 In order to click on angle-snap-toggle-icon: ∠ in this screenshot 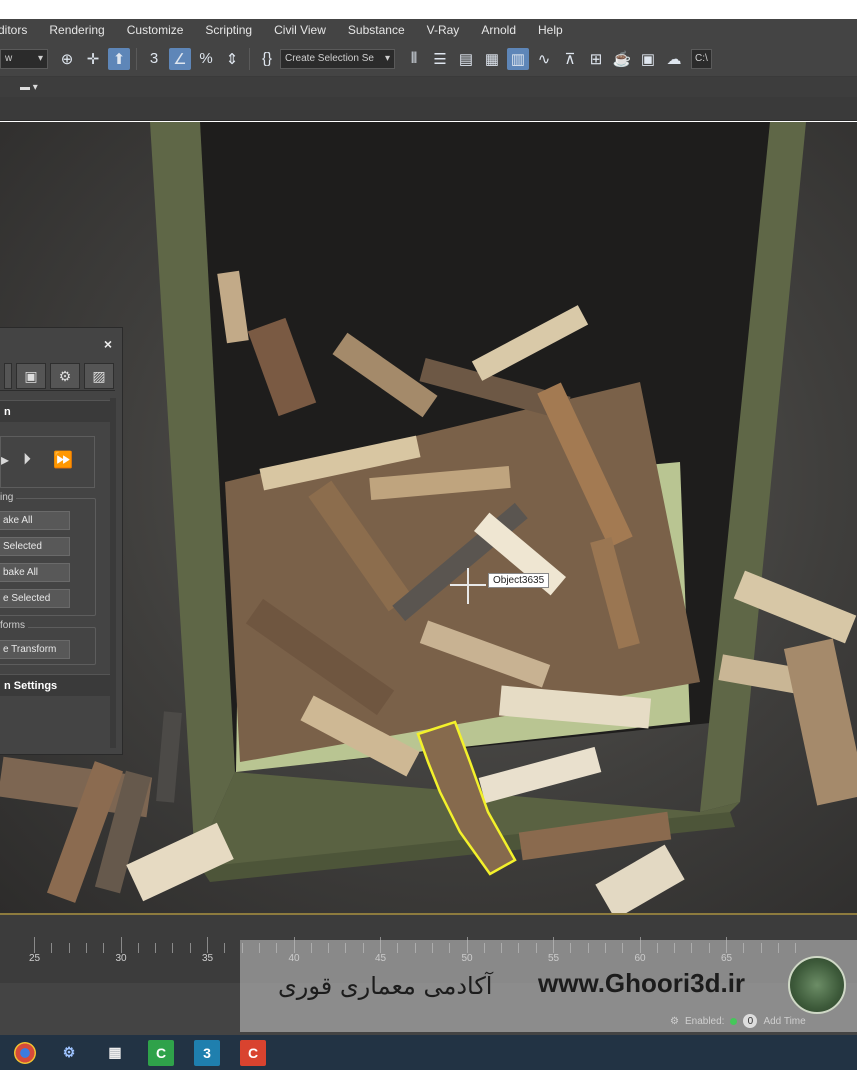, I will do `click(180, 58)`.